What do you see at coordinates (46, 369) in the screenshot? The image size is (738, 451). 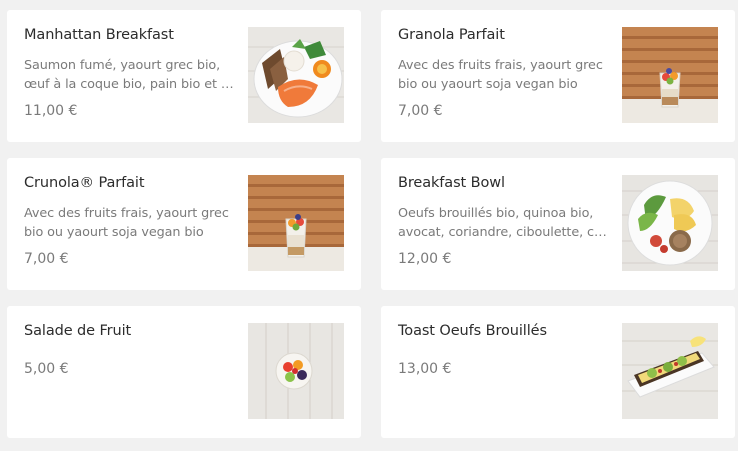 I see `item-price: 5,00 €` at bounding box center [46, 369].